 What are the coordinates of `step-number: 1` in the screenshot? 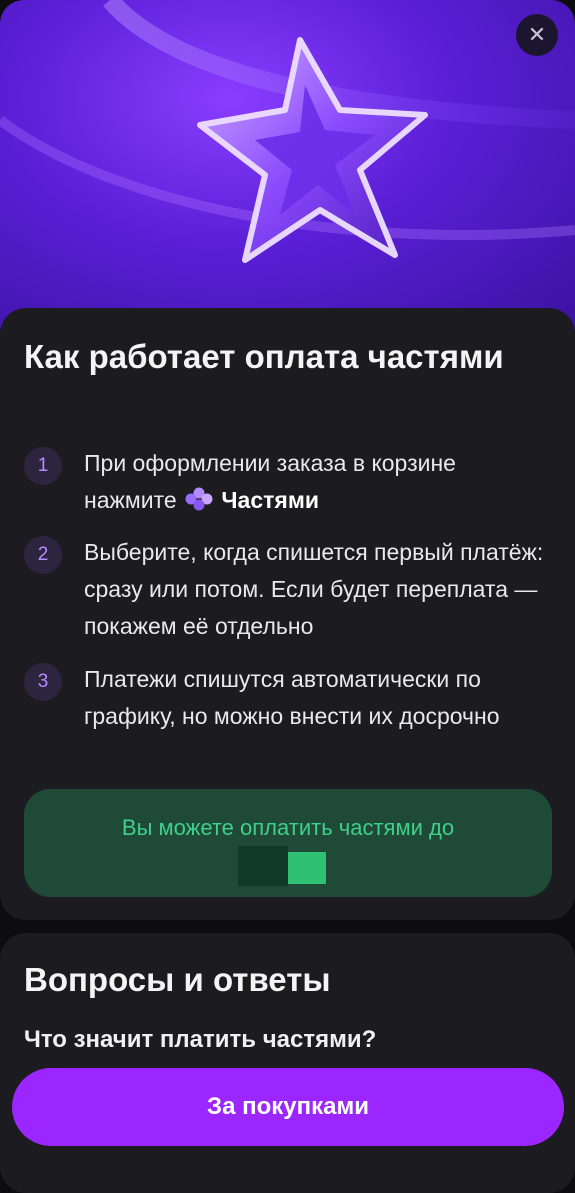 It's located at (43, 466).